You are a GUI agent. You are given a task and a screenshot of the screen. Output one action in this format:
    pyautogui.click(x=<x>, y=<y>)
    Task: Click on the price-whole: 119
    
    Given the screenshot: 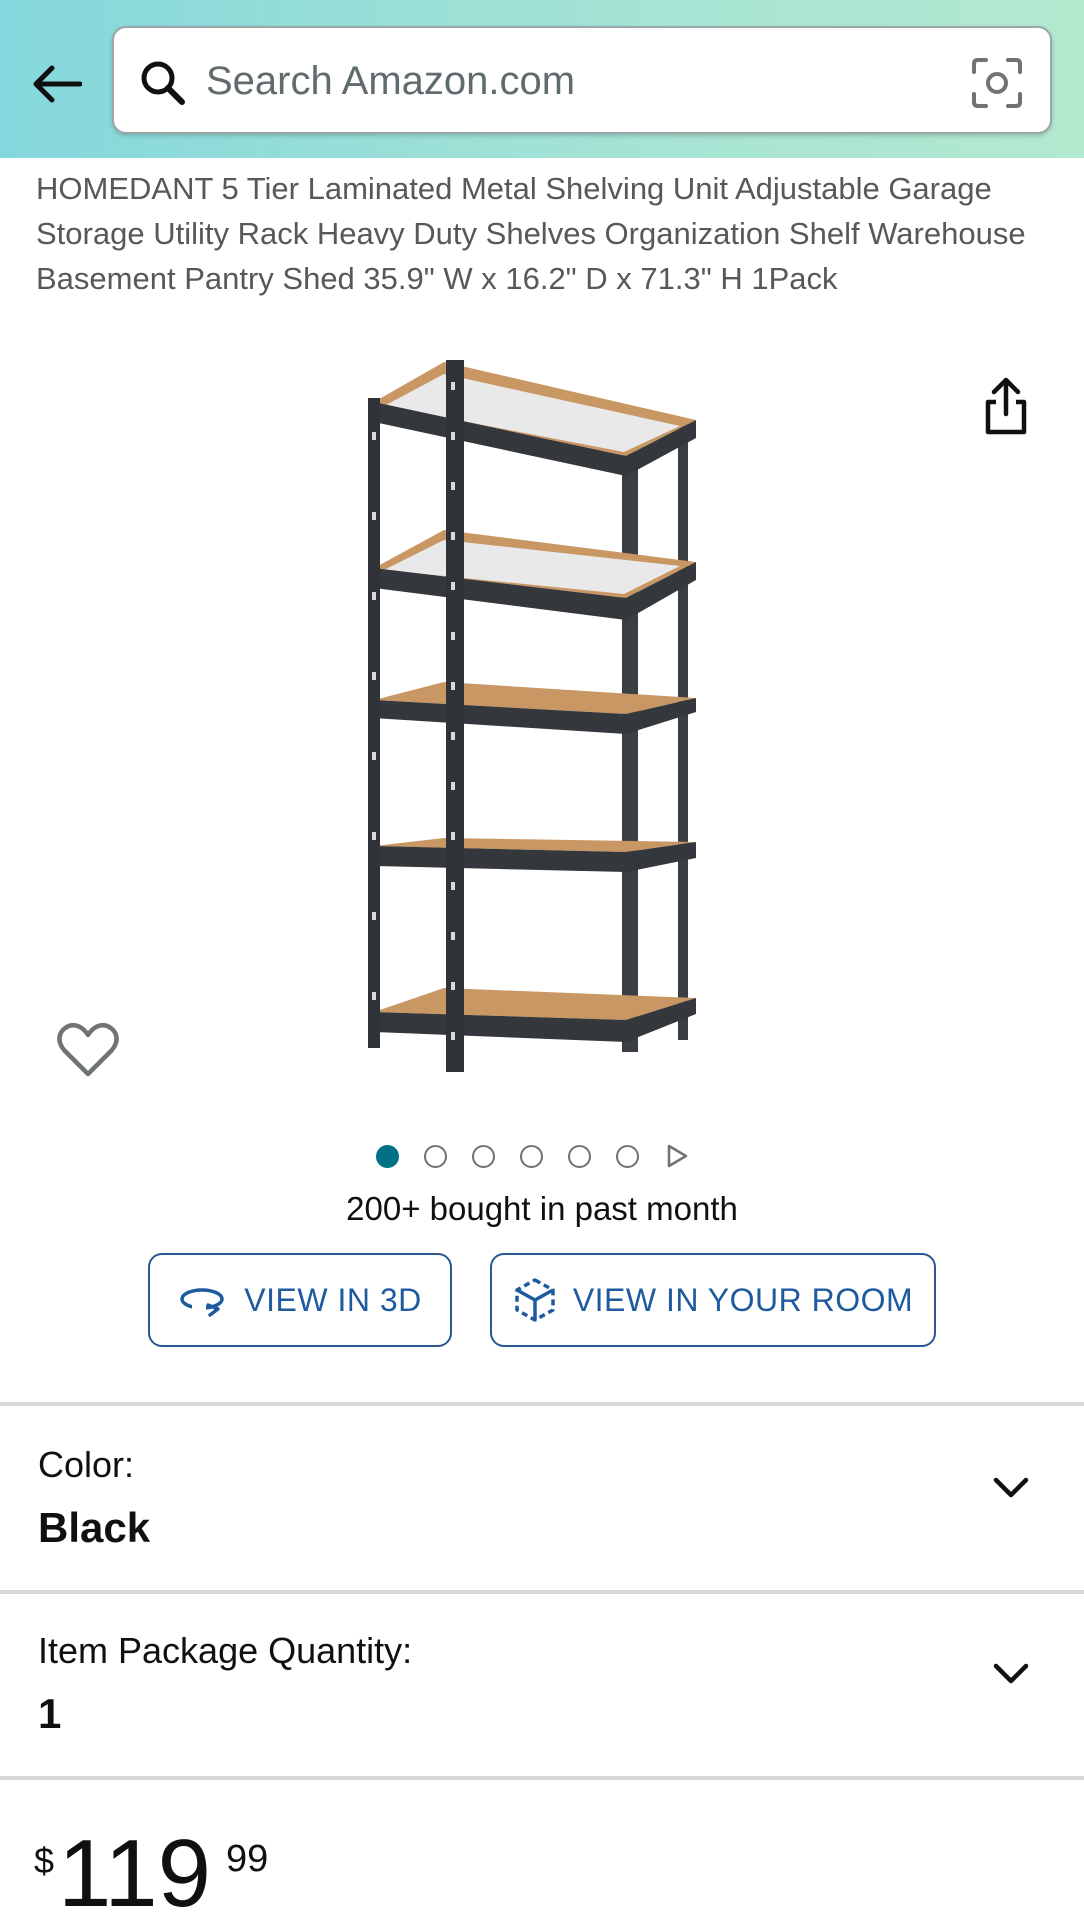 What is the action you would take?
    pyautogui.click(x=135, y=1870)
    